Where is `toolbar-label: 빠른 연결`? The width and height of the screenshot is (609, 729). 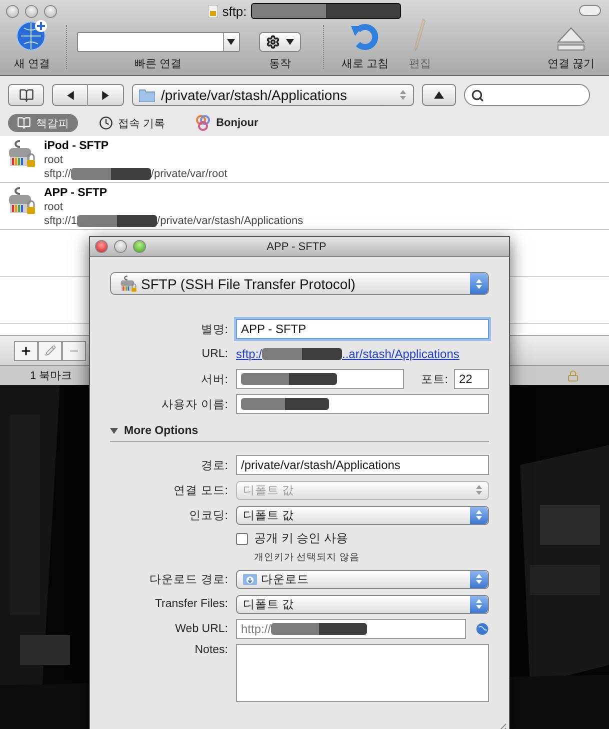
toolbar-label: 빠른 연결 is located at coordinates (158, 64).